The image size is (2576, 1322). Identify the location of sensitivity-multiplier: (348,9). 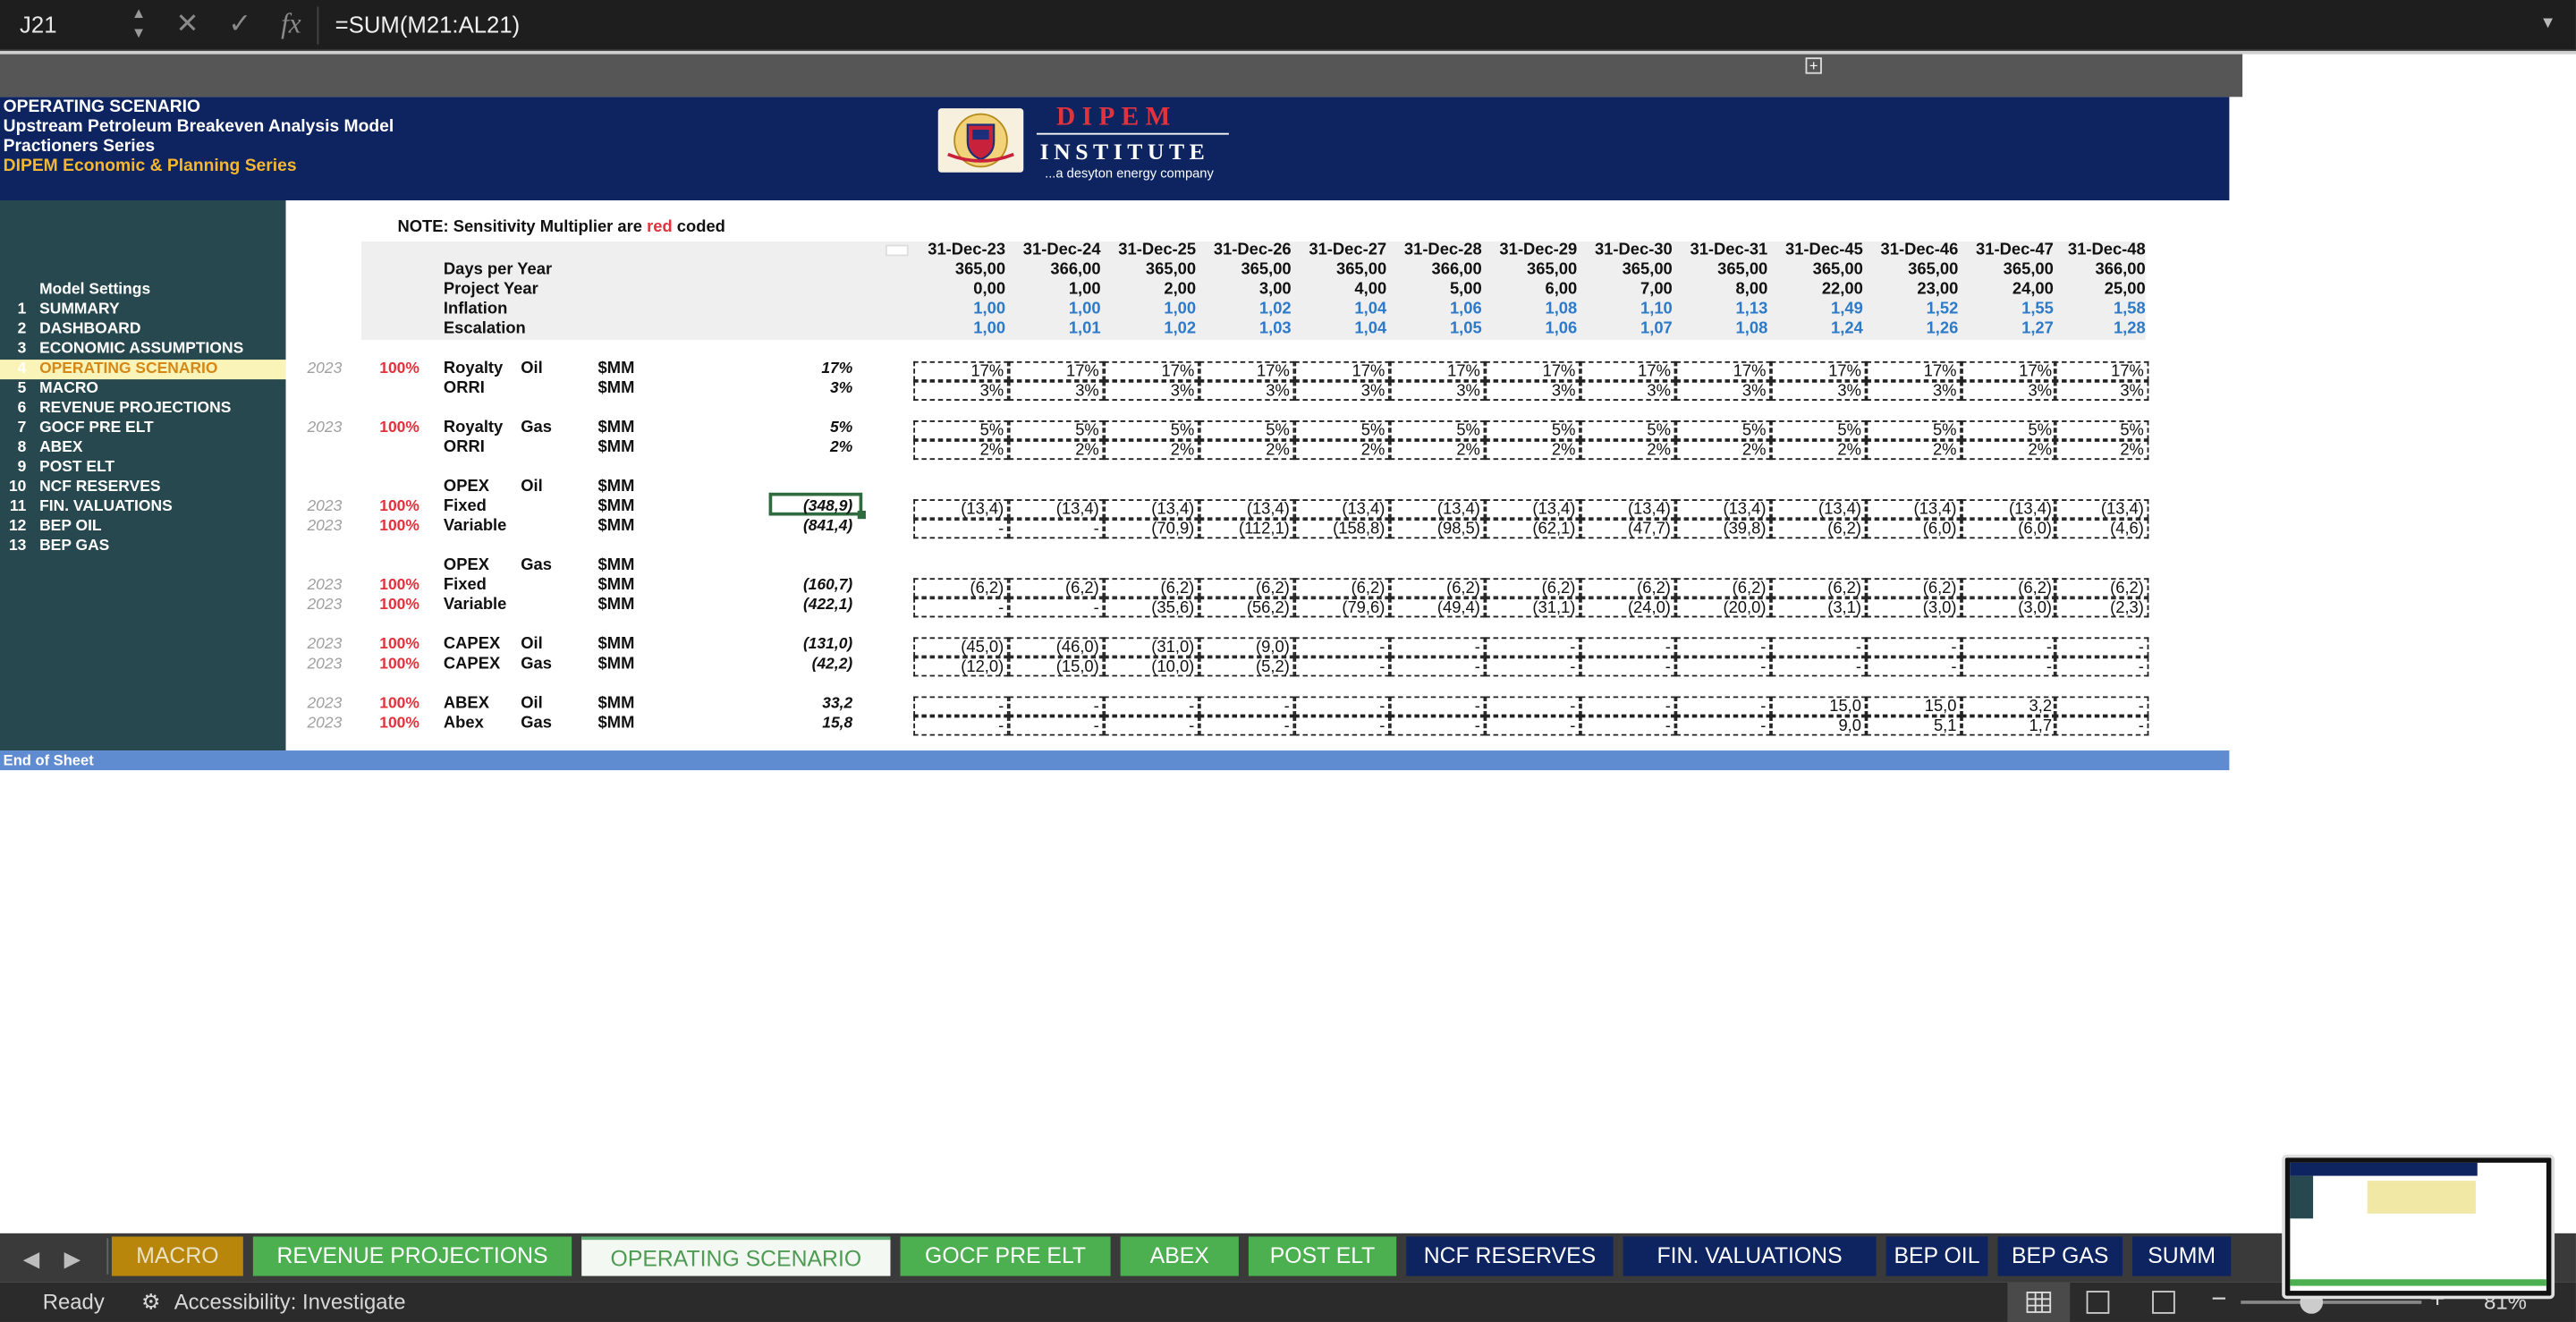
(803, 506).